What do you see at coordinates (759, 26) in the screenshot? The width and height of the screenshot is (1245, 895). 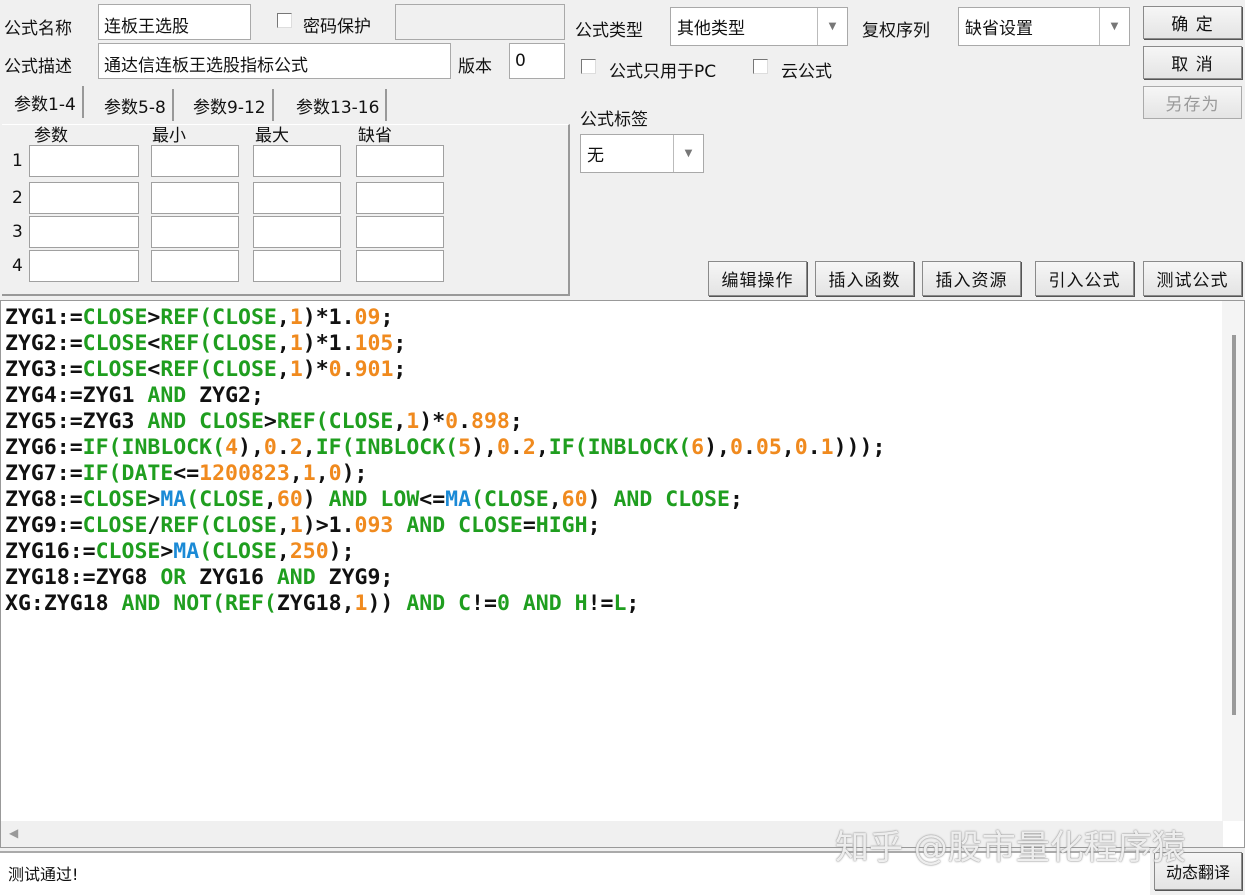 I see `formula-type-select: 其他类型 ▼` at bounding box center [759, 26].